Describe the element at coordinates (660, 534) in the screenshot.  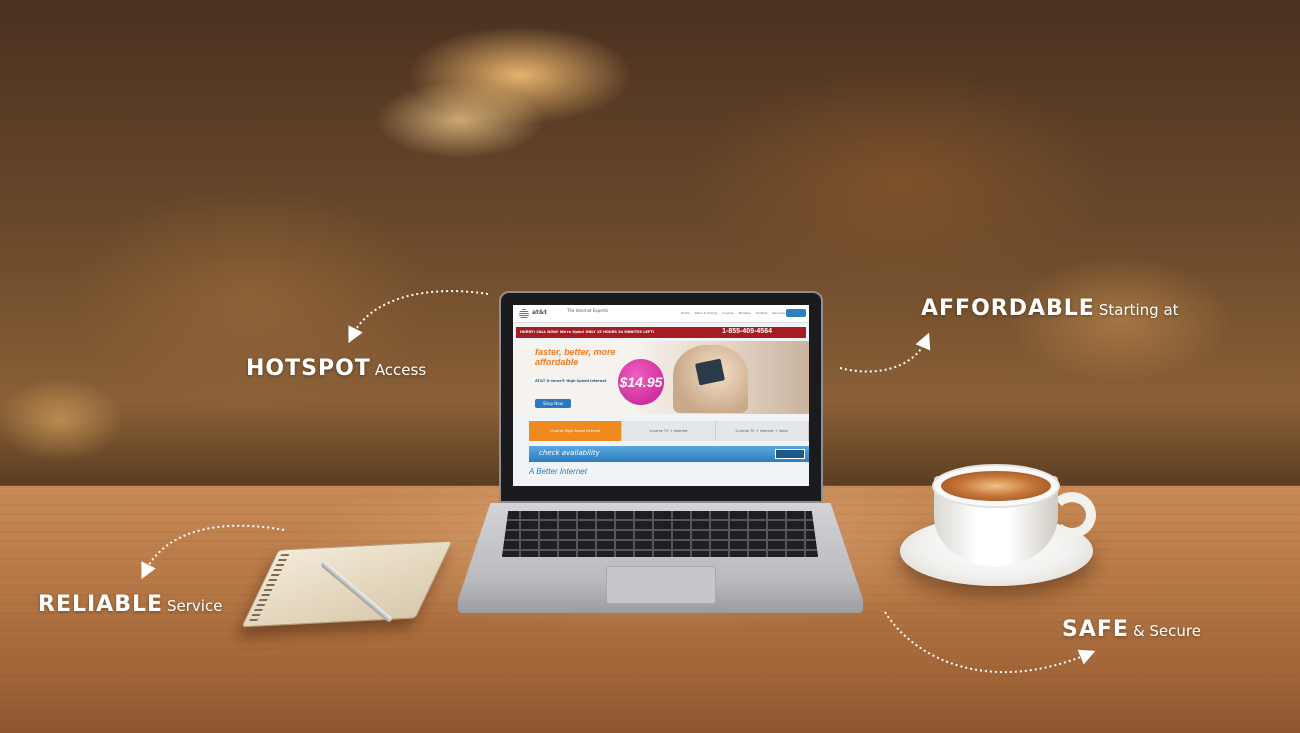
I see `laptop-keyboard` at that location.